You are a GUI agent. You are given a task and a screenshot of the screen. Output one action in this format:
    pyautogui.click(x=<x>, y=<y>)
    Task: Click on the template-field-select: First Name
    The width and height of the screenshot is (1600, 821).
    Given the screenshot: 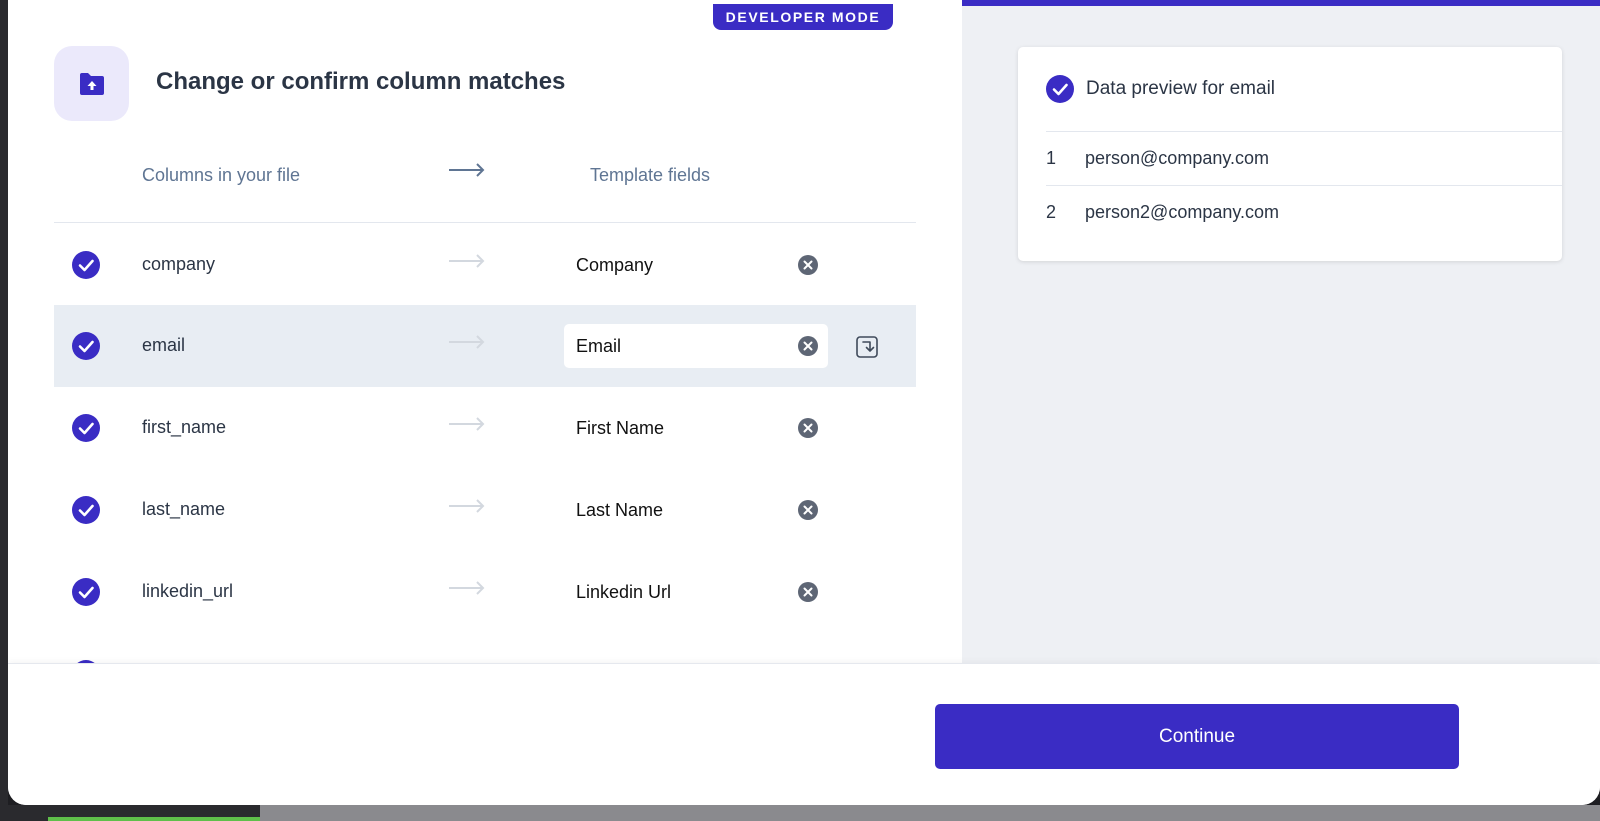 What is the action you would take?
    pyautogui.click(x=696, y=428)
    